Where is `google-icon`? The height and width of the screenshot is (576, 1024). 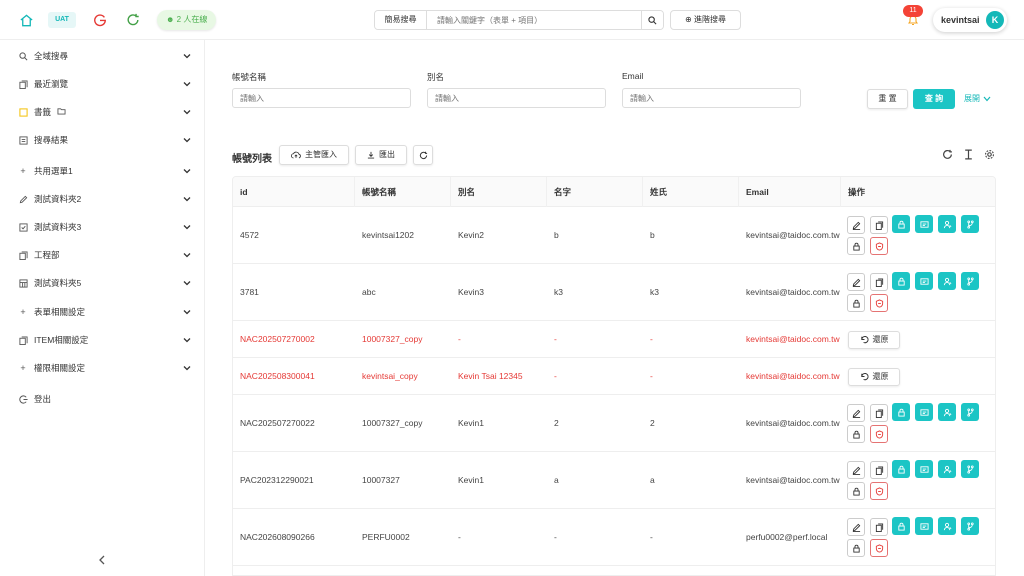
google-icon is located at coordinates (100, 20).